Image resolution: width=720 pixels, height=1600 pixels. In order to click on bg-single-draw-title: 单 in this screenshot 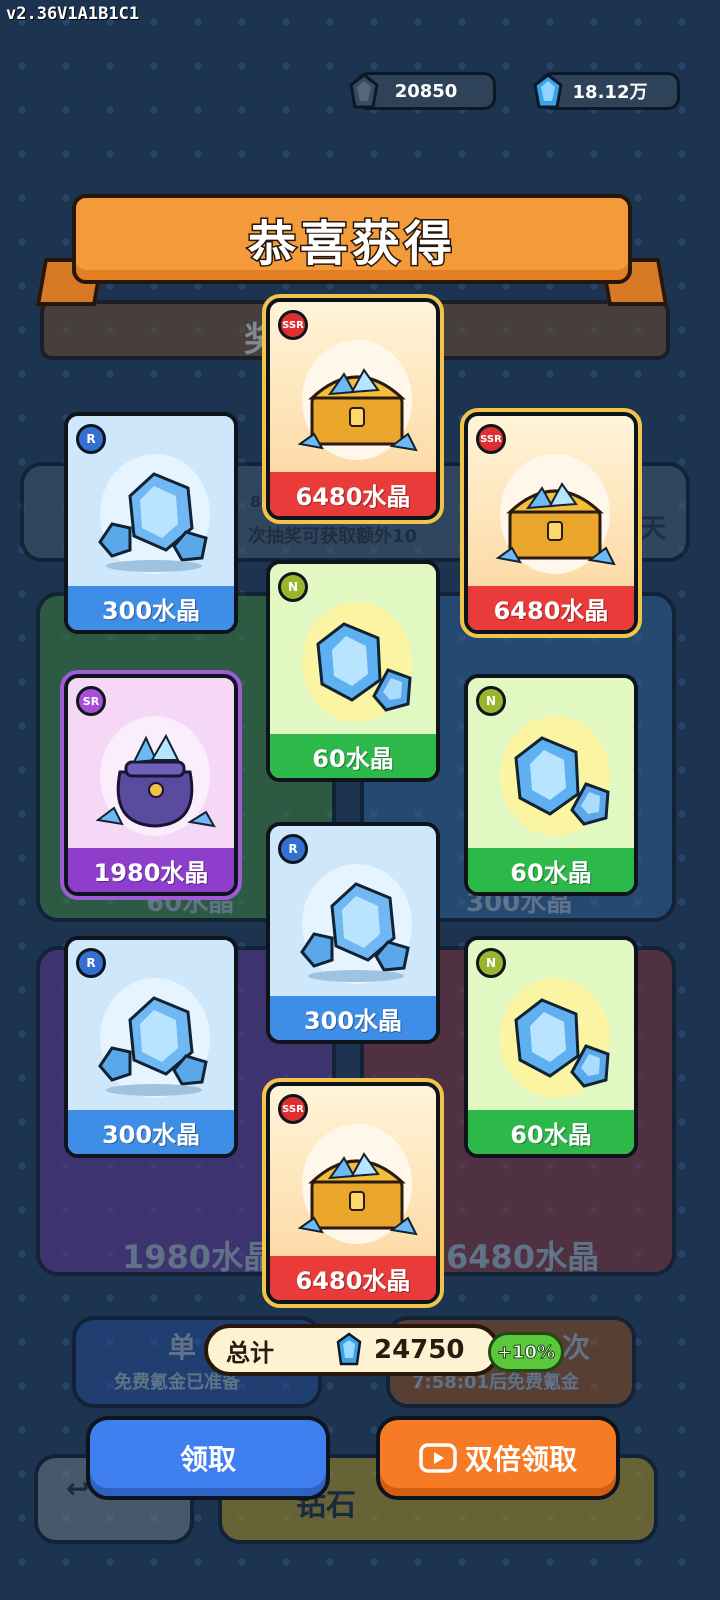, I will do `click(182, 1347)`.